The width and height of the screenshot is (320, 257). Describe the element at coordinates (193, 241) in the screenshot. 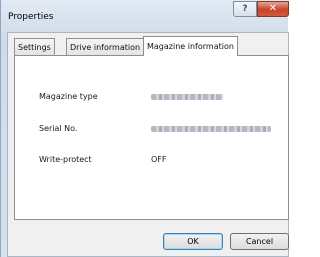

I see `ok-button: OK` at that location.